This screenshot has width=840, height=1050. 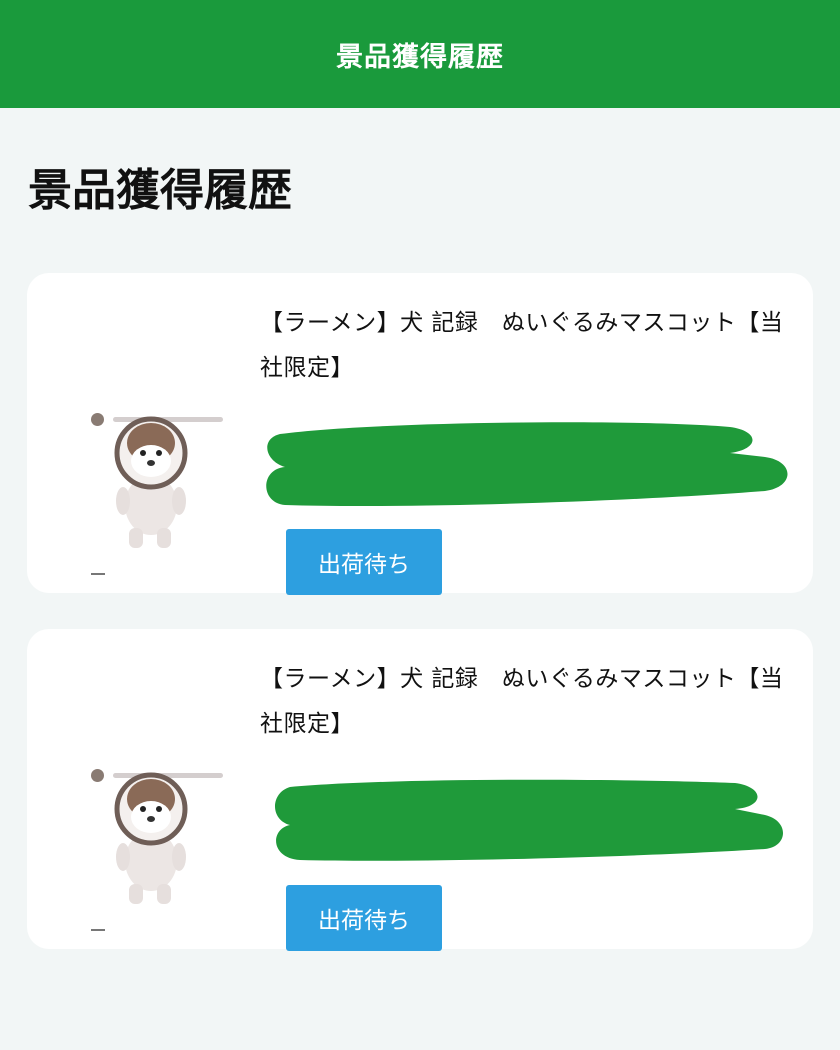 I want to click on app-bar-title: 景品獲得履歴, so click(x=420, y=57).